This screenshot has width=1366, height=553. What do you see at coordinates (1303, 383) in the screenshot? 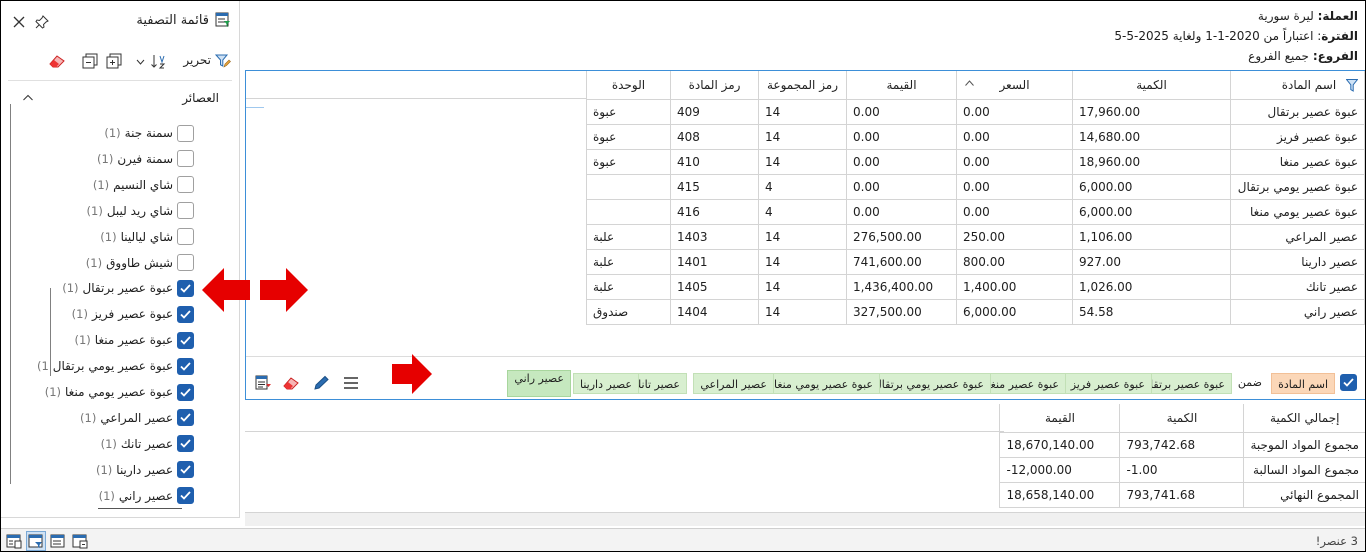
I see `group-field-chip: اسم المادة` at bounding box center [1303, 383].